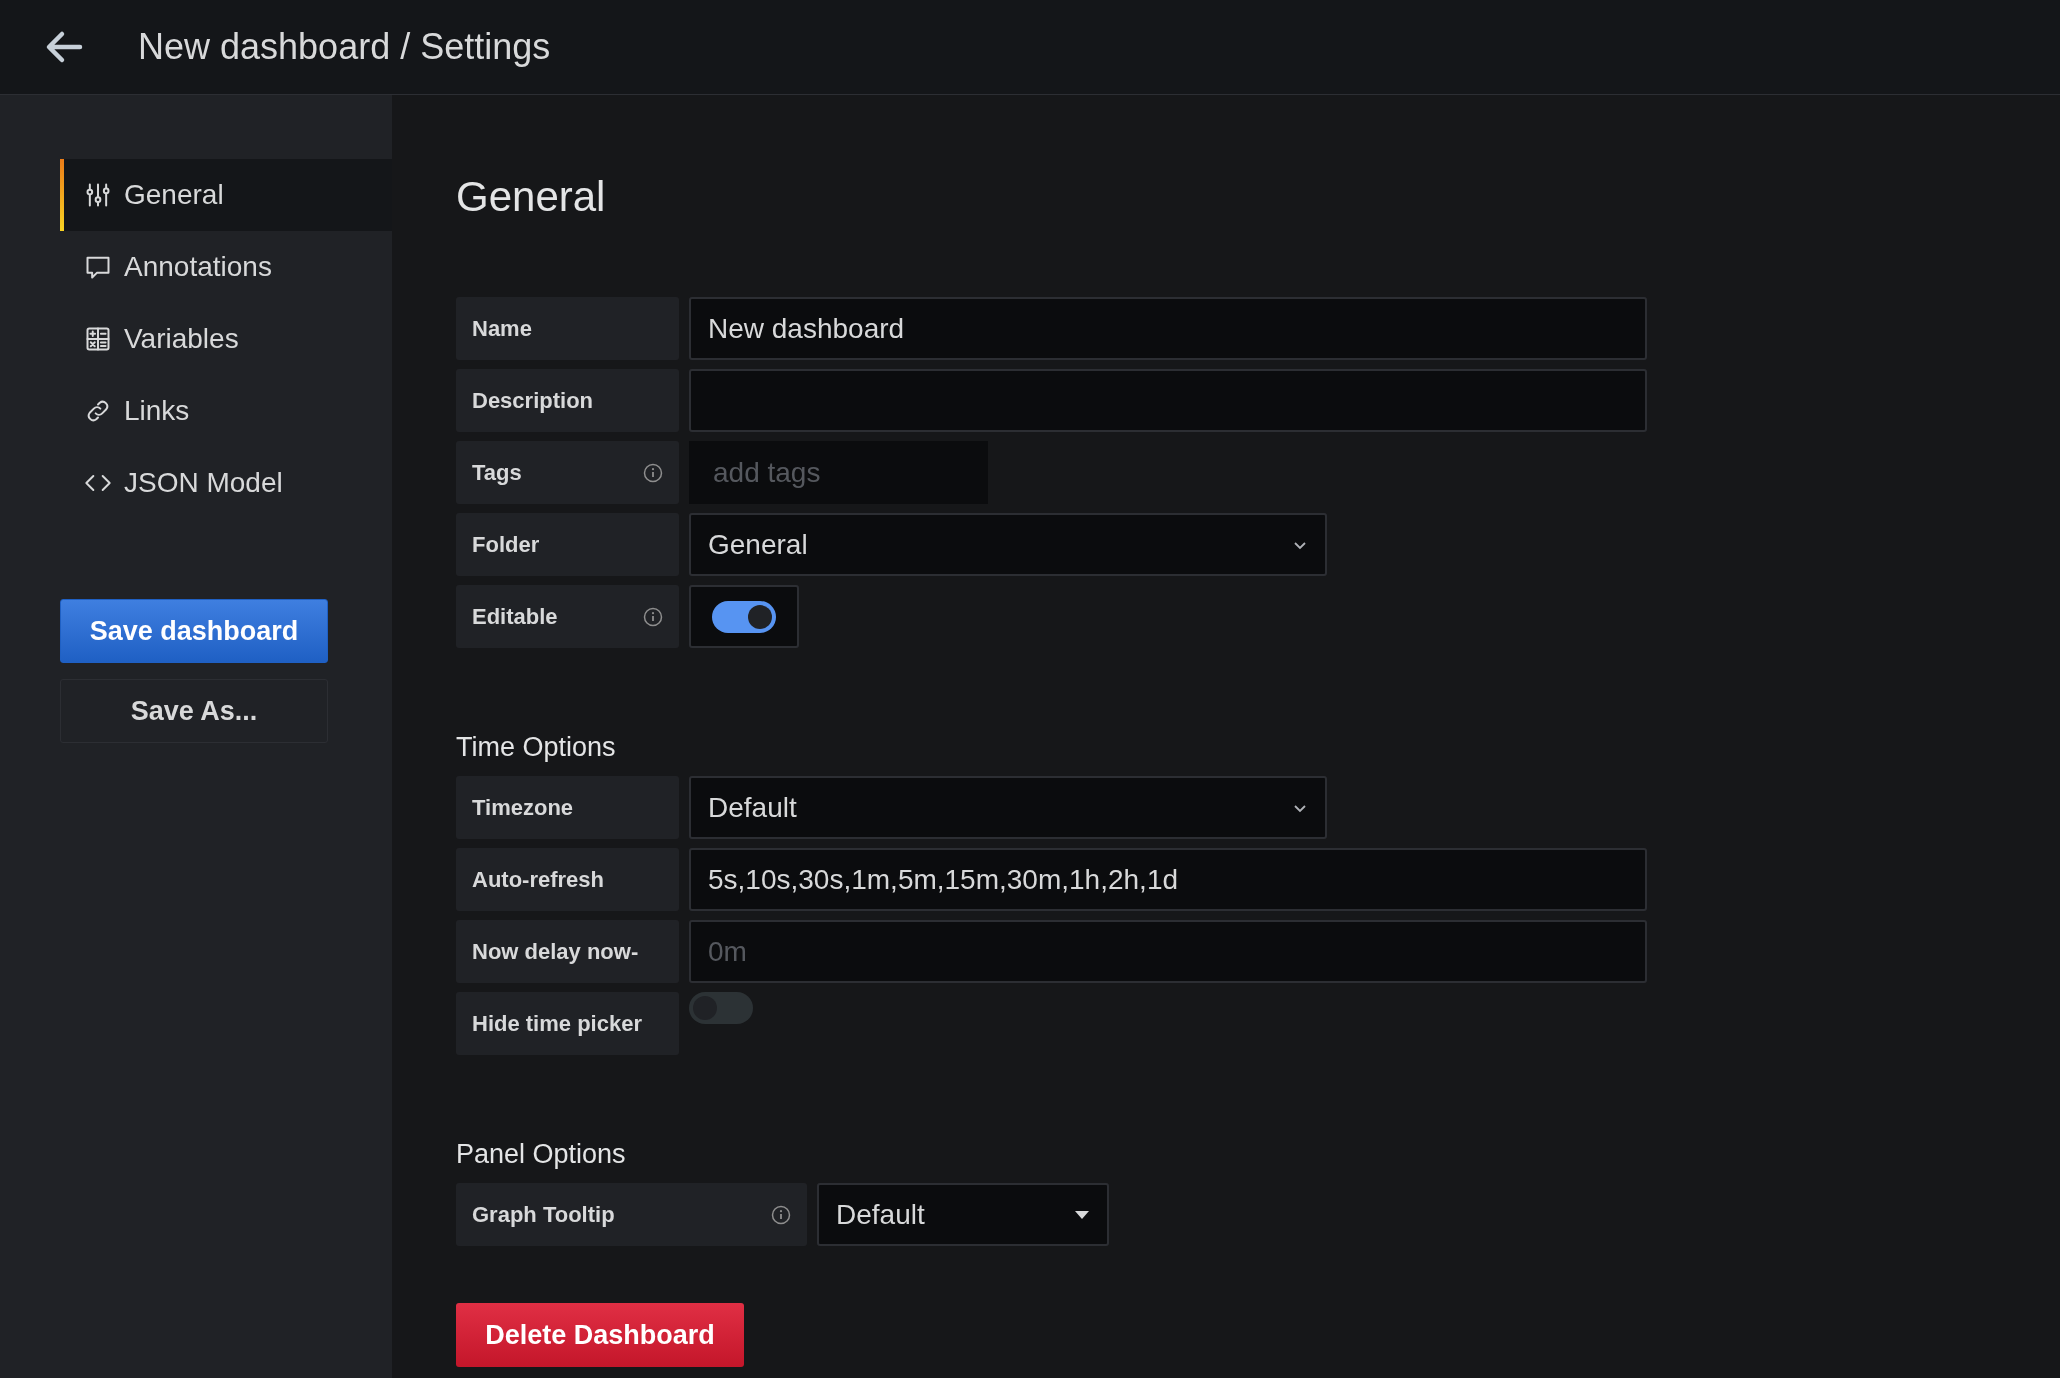 Image resolution: width=2060 pixels, height=1378 pixels. I want to click on text-field: 0m, so click(1168, 951).